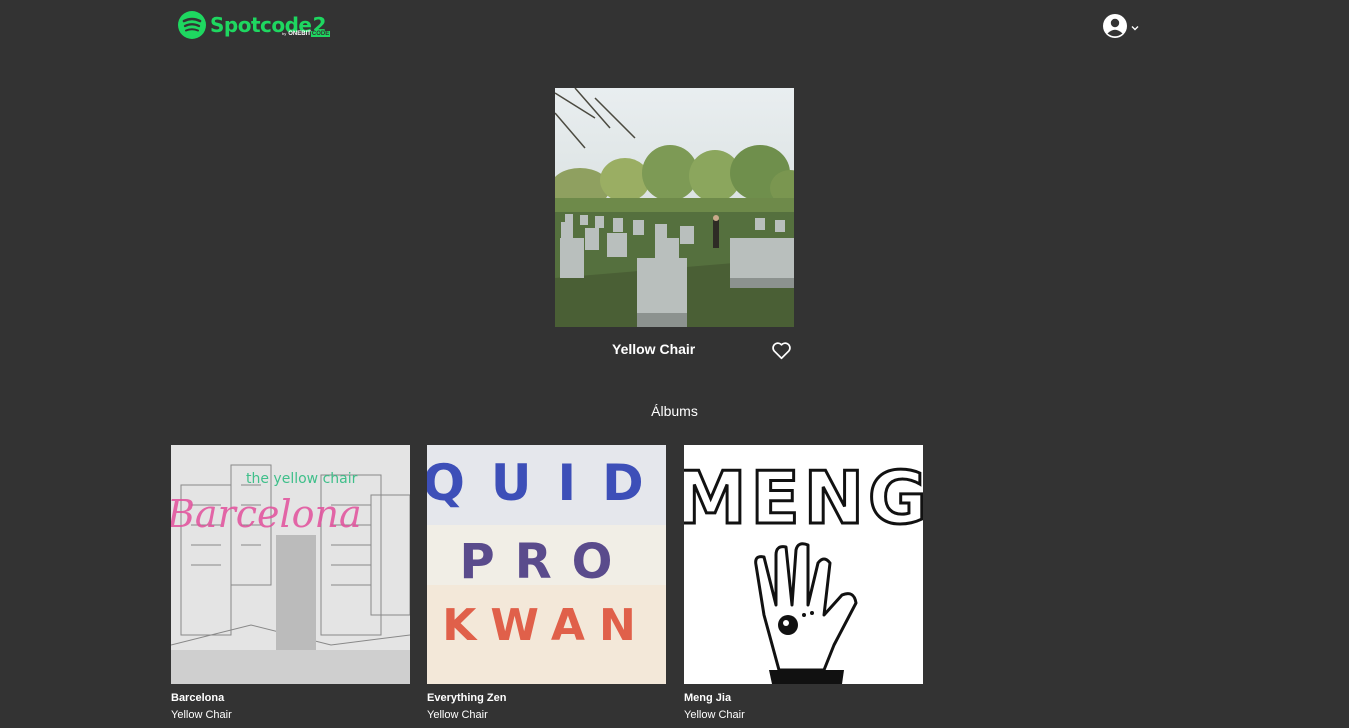  What do you see at coordinates (192, 25) in the screenshot?
I see `spotify-logo-icon` at bounding box center [192, 25].